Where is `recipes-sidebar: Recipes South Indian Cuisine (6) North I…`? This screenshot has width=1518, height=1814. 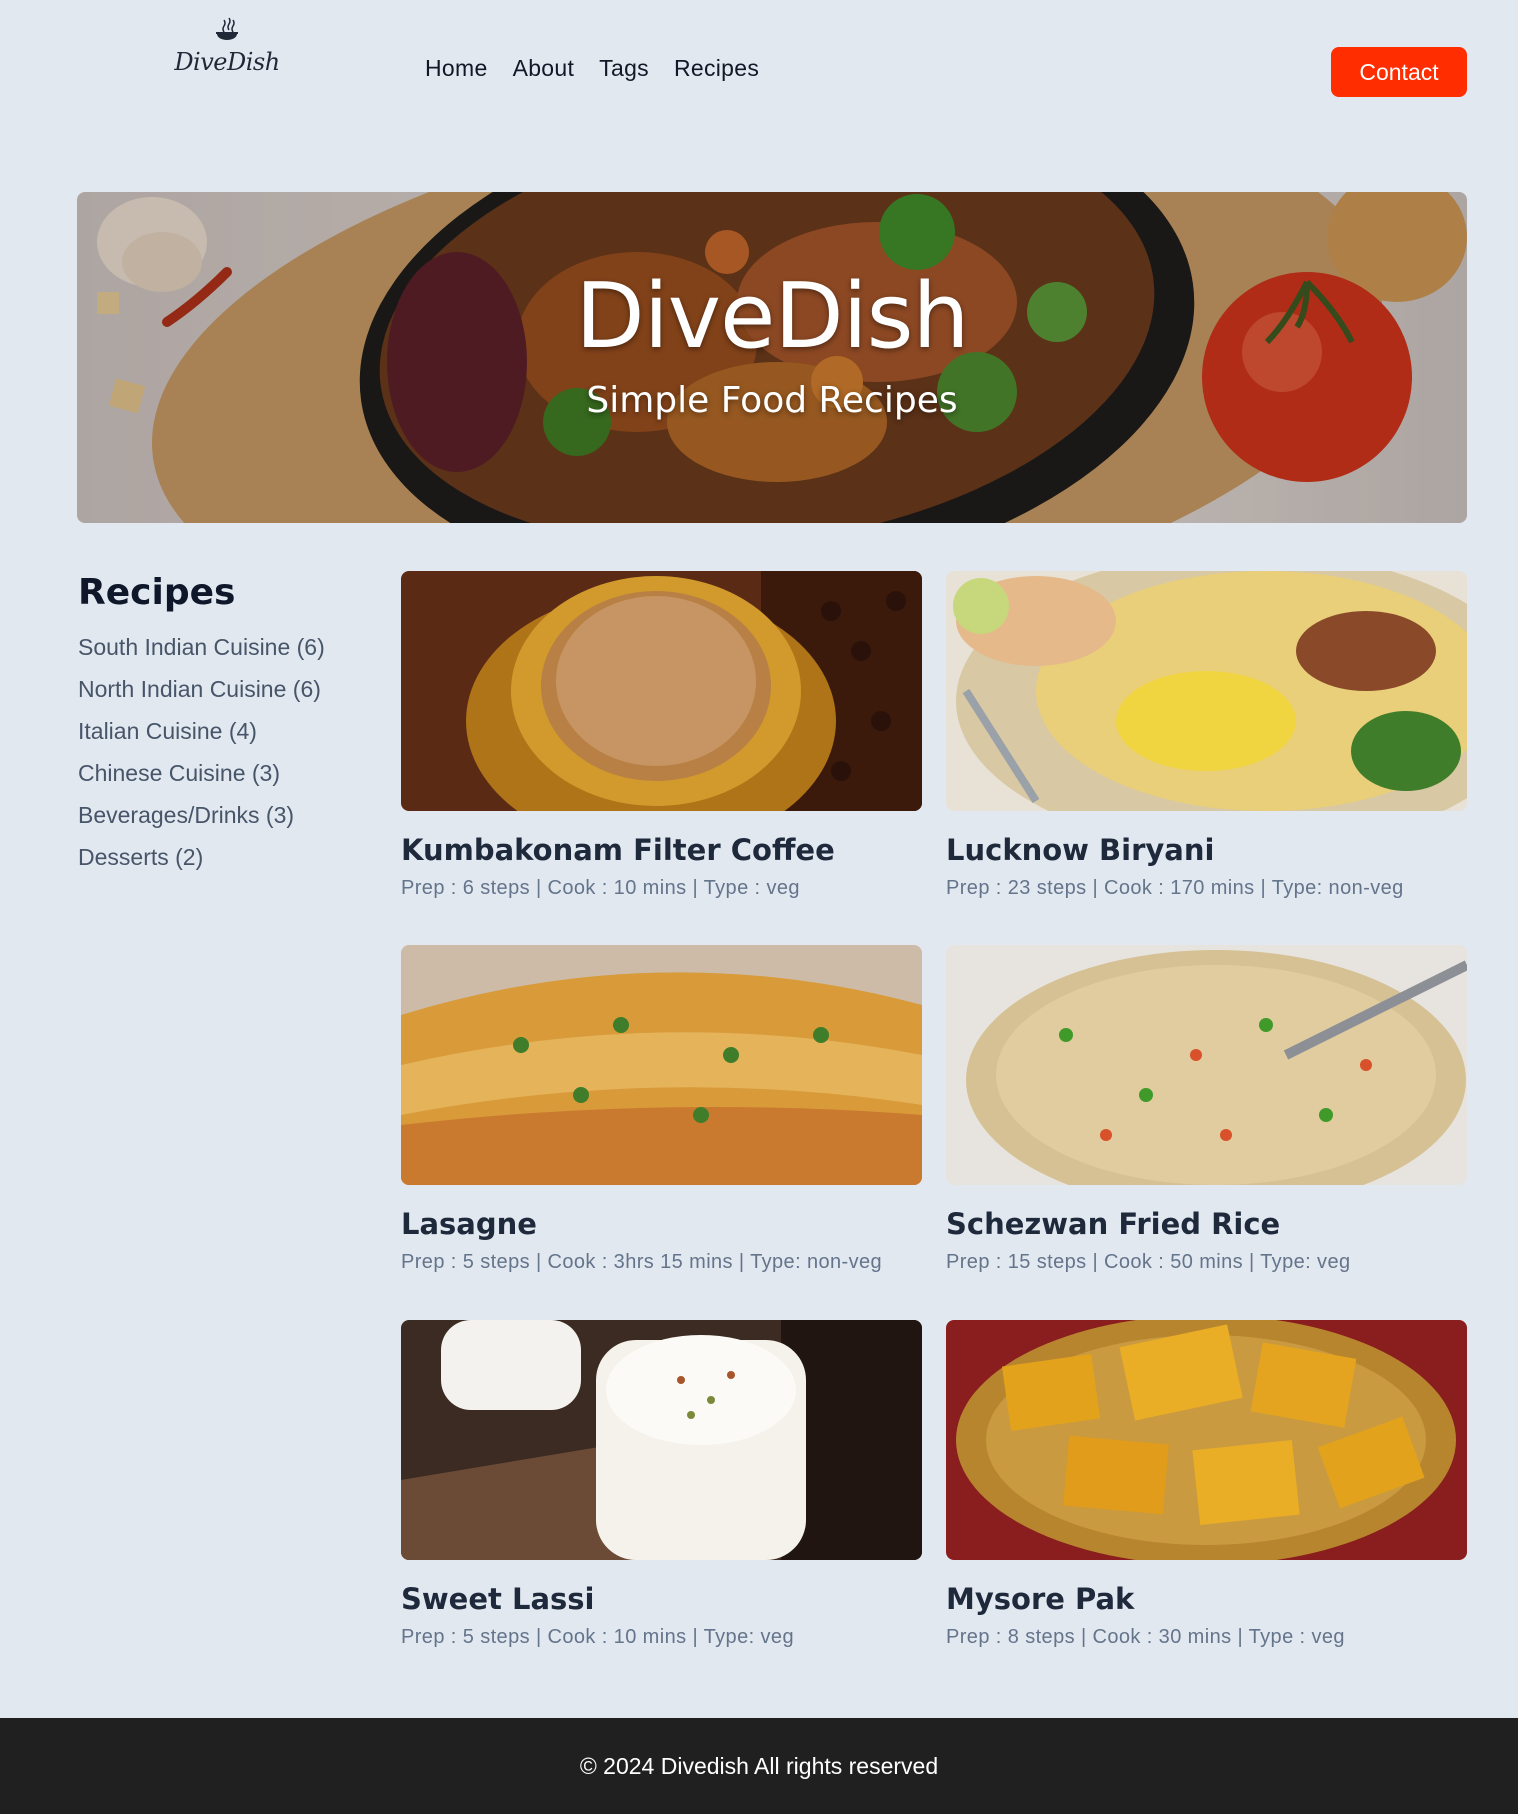
recipes-sidebar: Recipes South Indian Cuisine (6) North I… is located at coordinates (228, 728).